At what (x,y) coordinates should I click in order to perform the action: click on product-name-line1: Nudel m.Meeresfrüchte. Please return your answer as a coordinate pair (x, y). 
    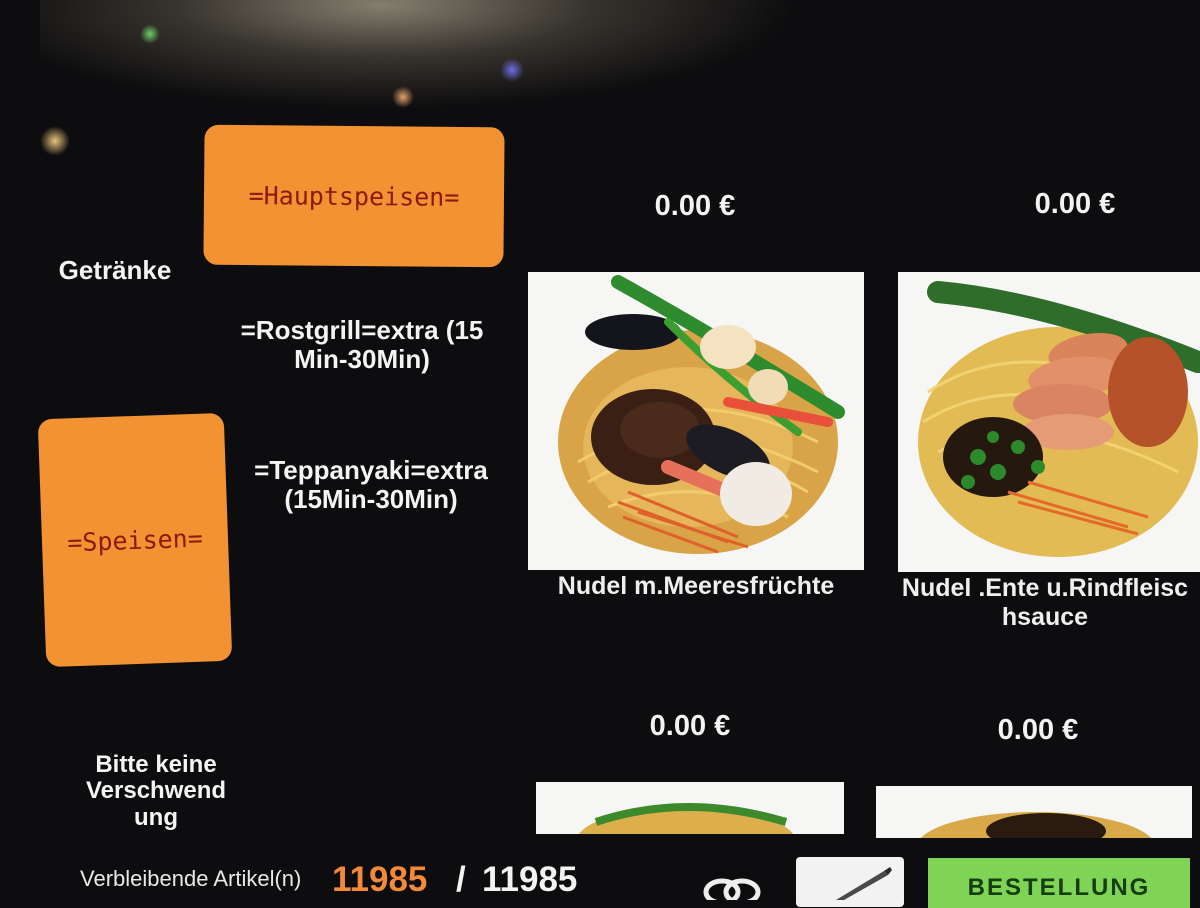
    Looking at the image, I should click on (696, 586).